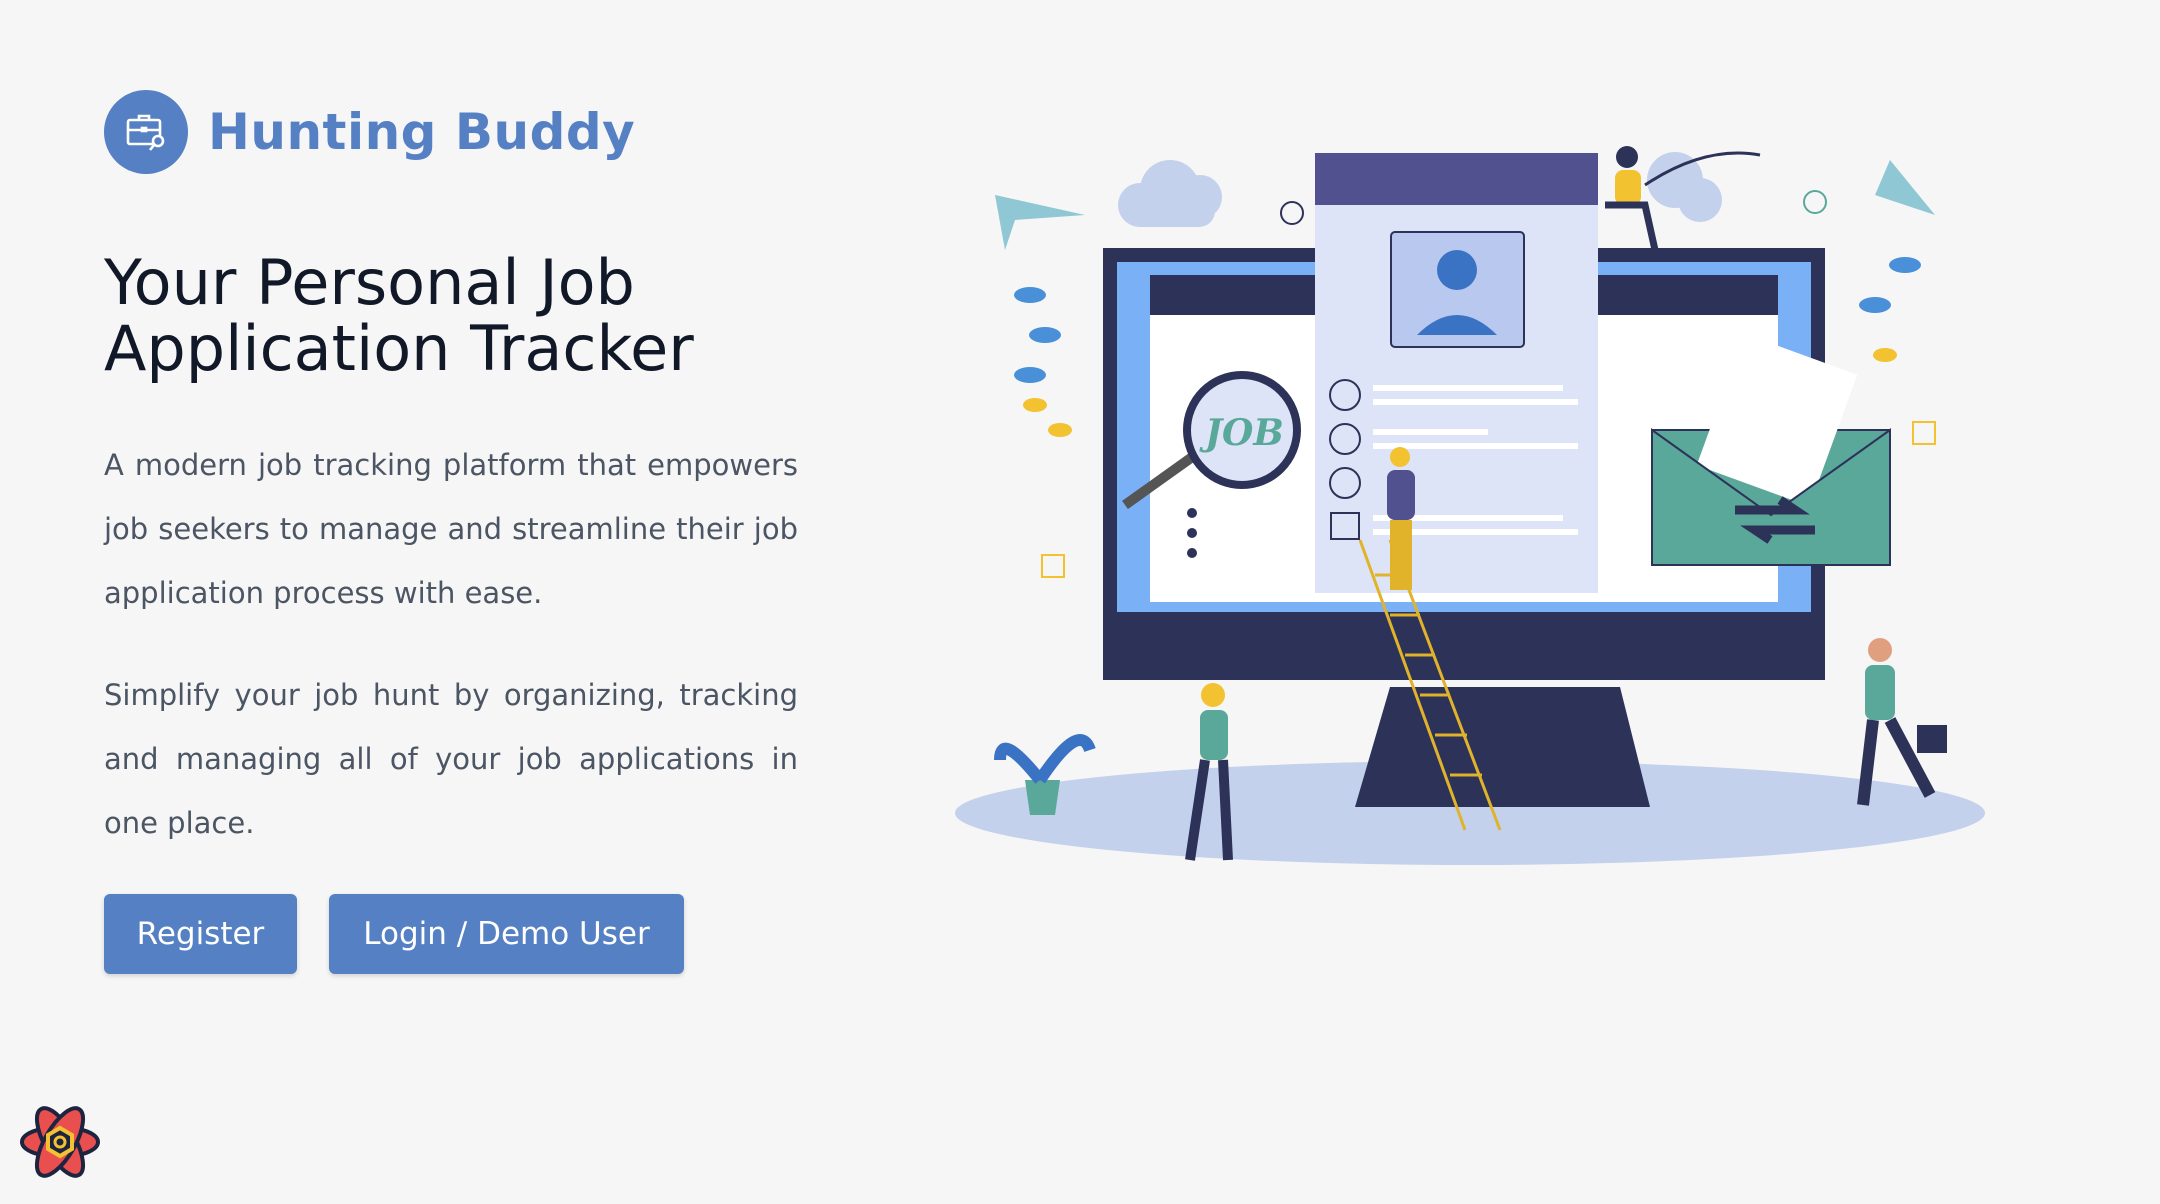 This screenshot has width=2160, height=1204. What do you see at coordinates (146, 132) in the screenshot?
I see `briefcase-search-icon` at bounding box center [146, 132].